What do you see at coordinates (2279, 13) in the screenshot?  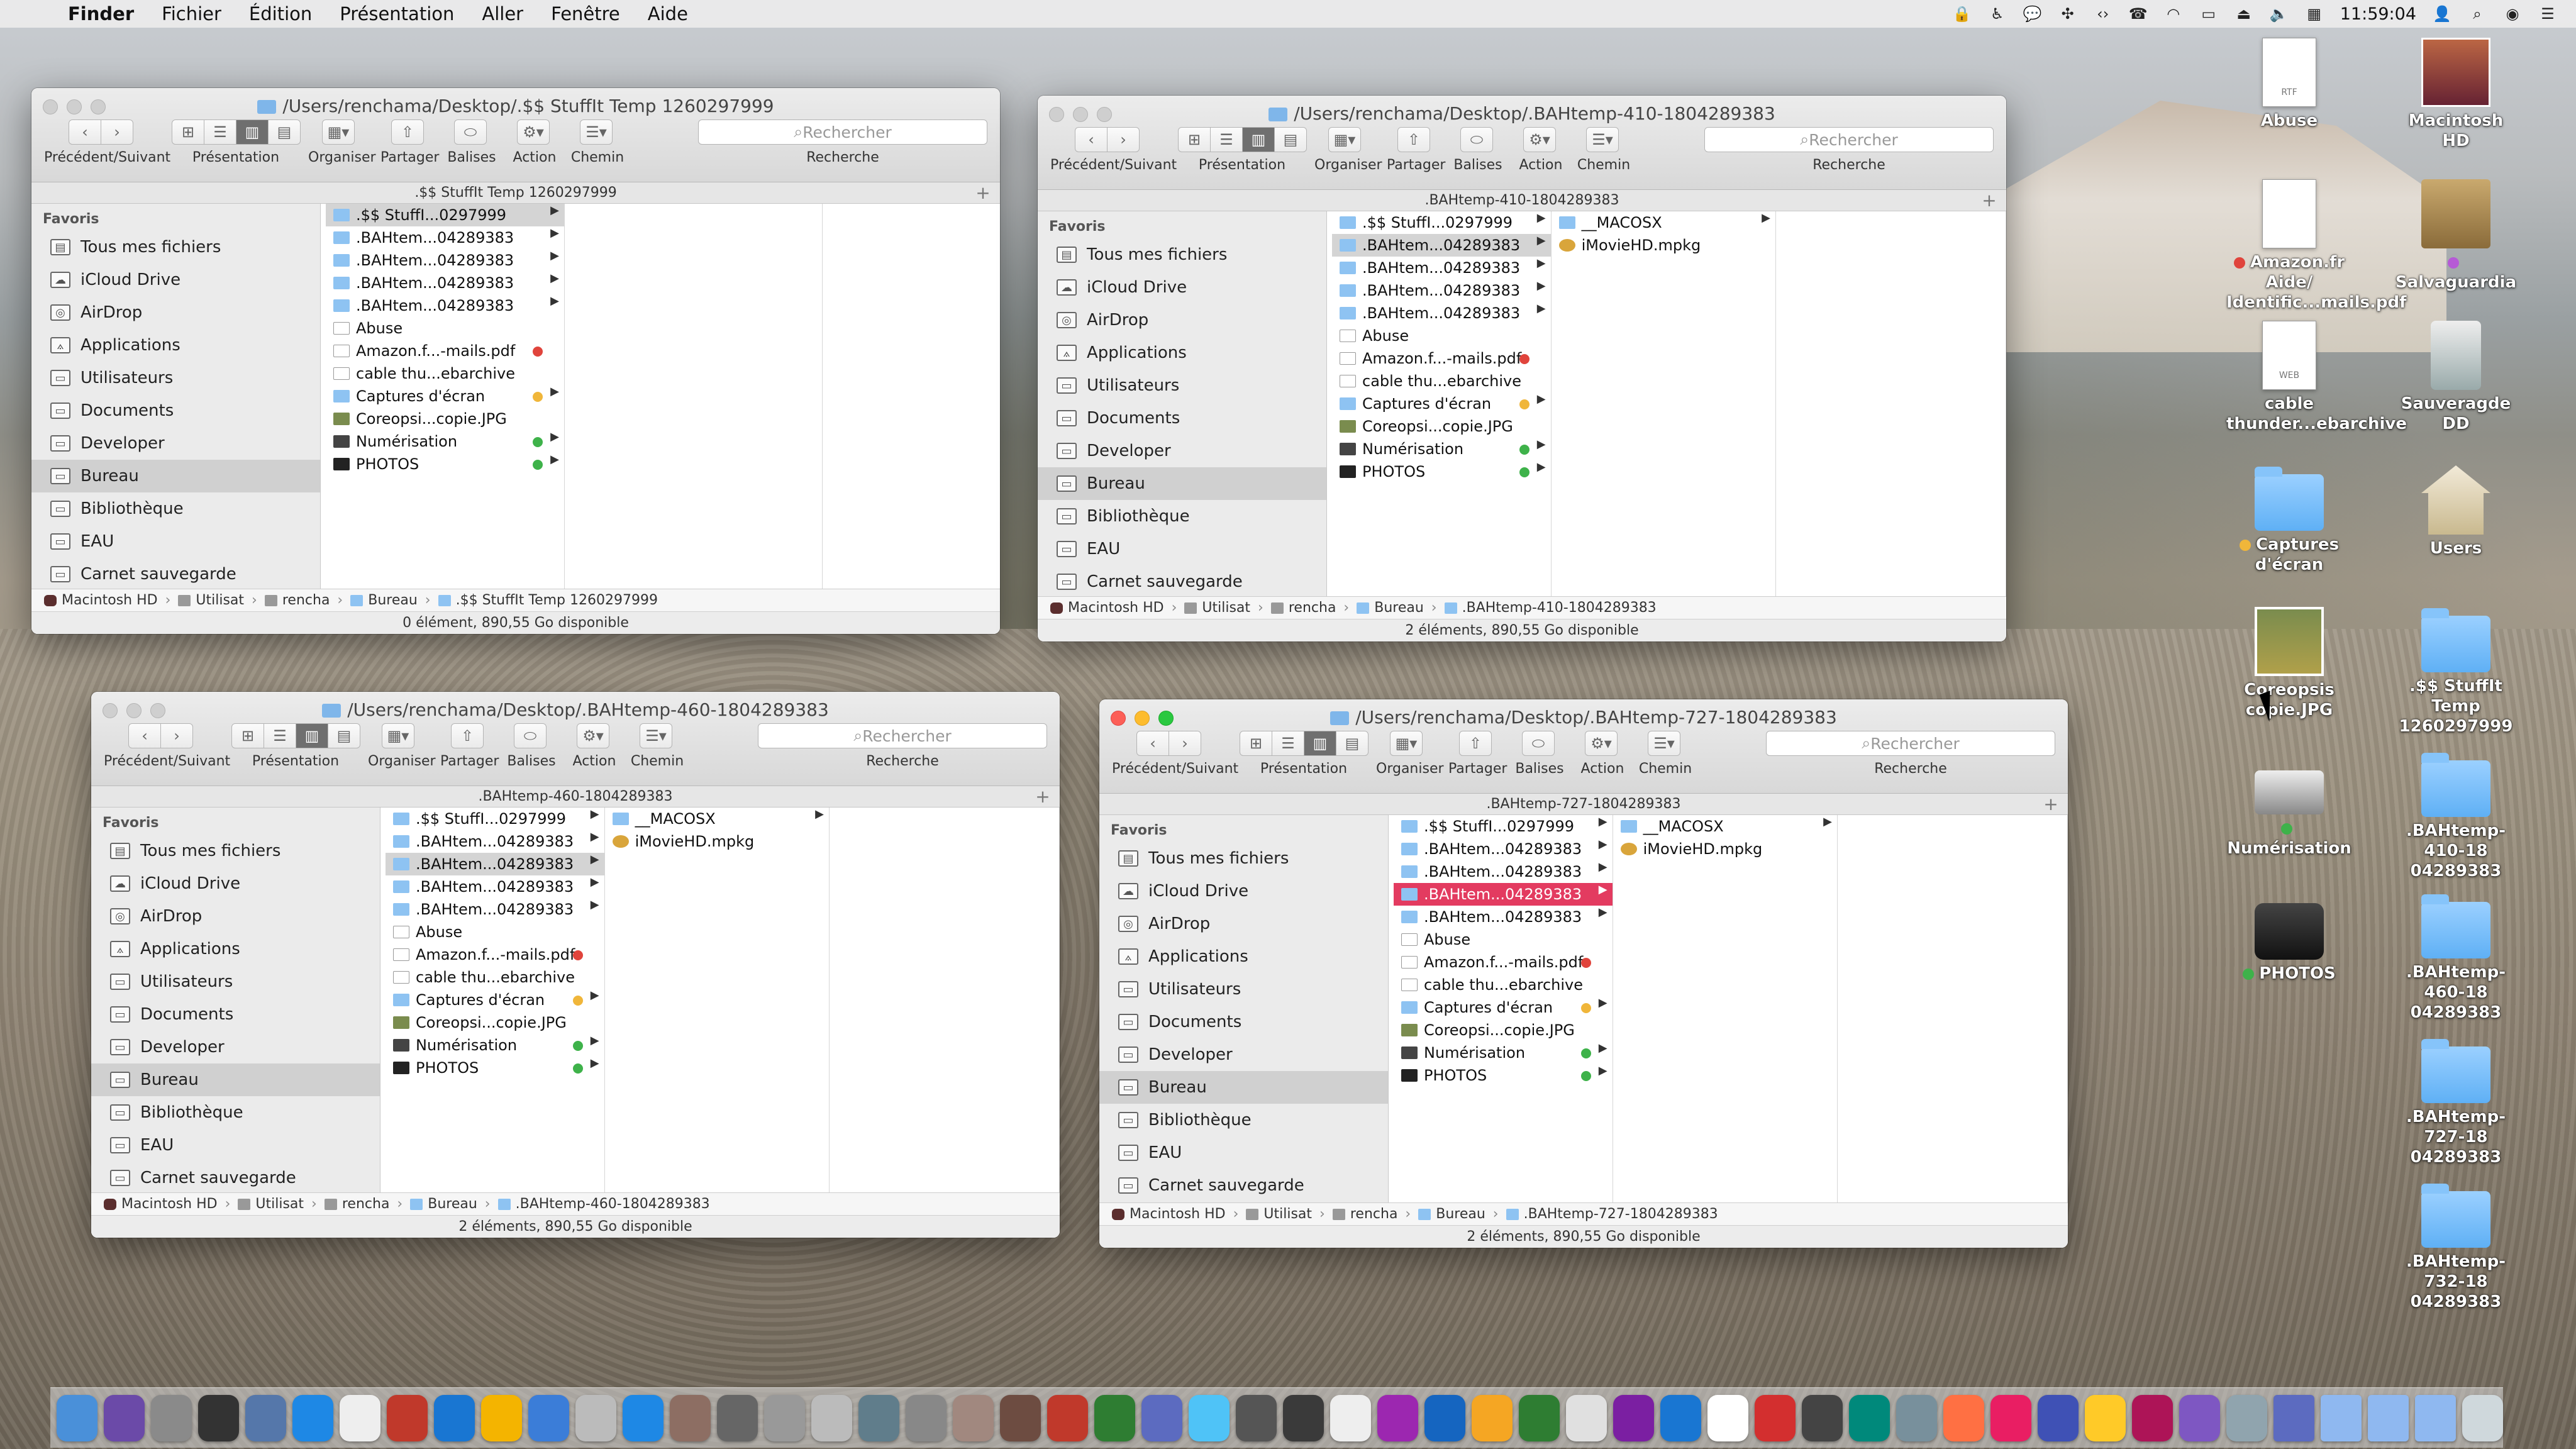 I see `volume-icon: 🔈` at bounding box center [2279, 13].